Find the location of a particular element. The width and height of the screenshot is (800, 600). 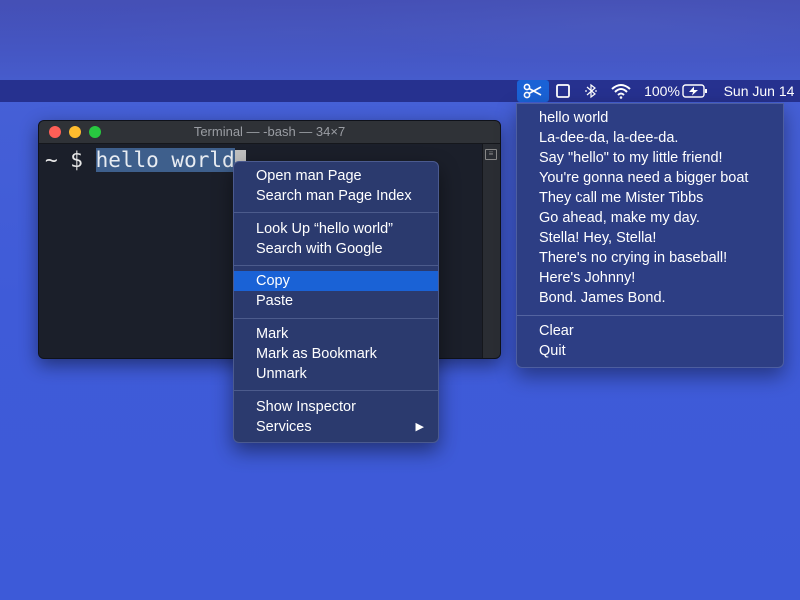

menu-item-search-man-page-index: Search man Page Index is located at coordinates (336, 196).